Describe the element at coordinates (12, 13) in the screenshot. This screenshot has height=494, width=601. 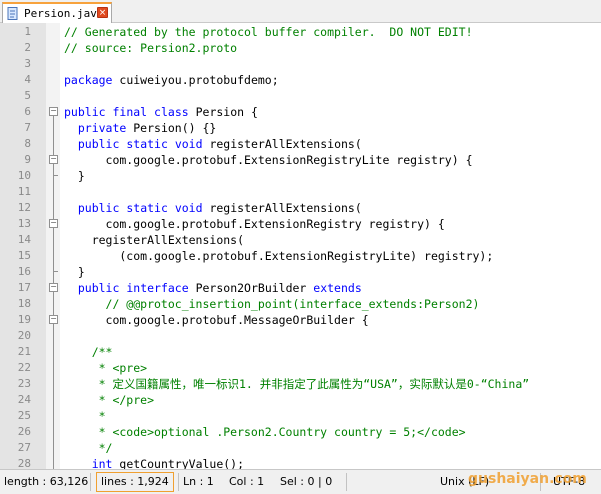
I see `file-icon` at that location.